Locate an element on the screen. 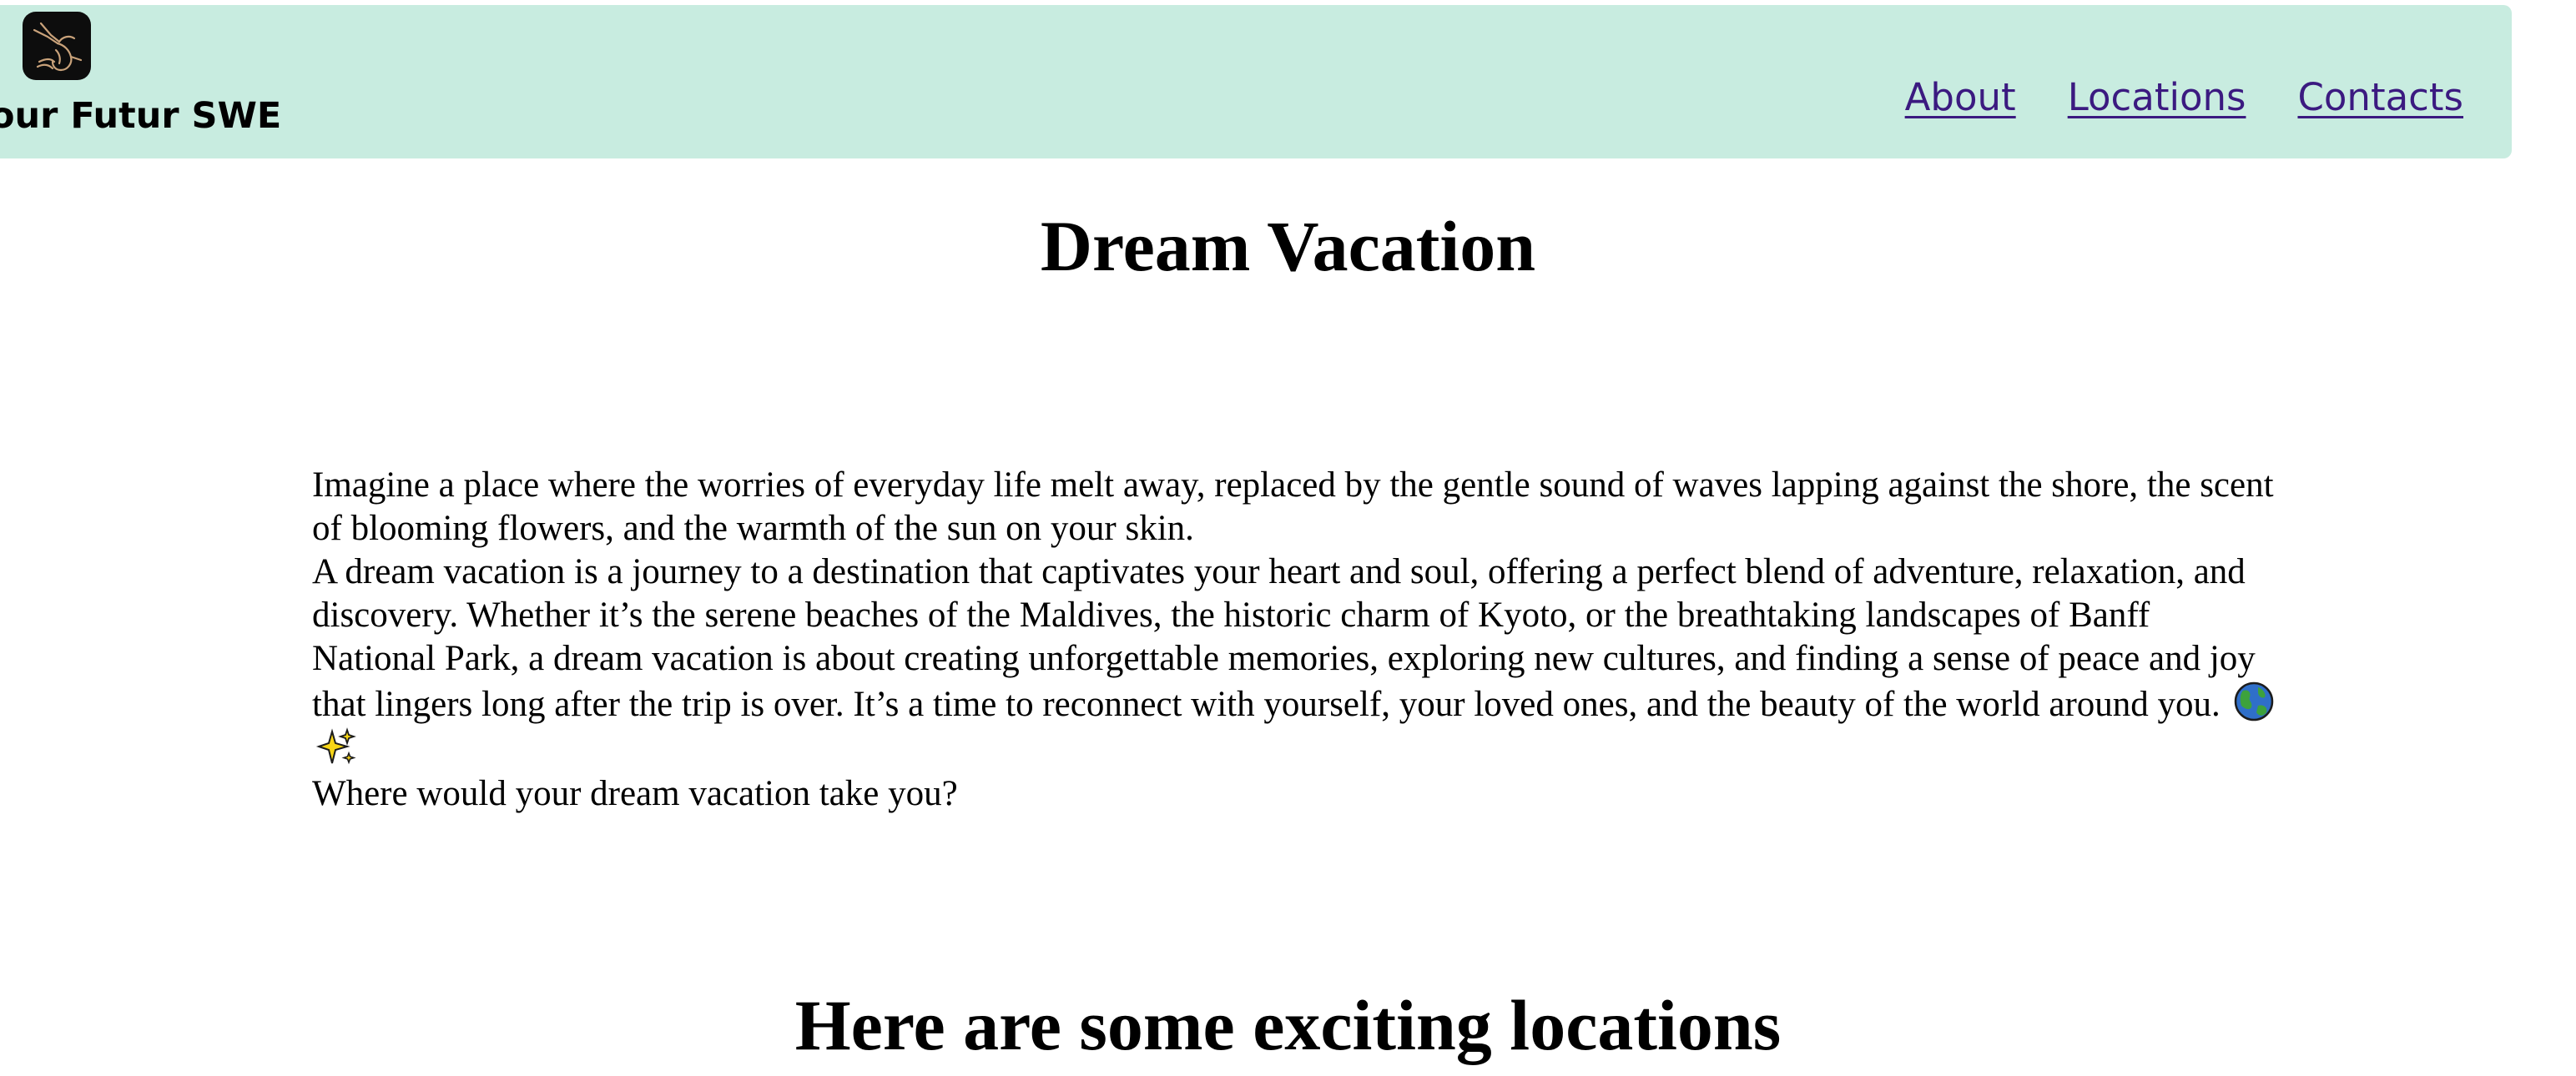 The height and width of the screenshot is (1076, 2576). main-nav: About Locations Contacts is located at coordinates (2184, 97).